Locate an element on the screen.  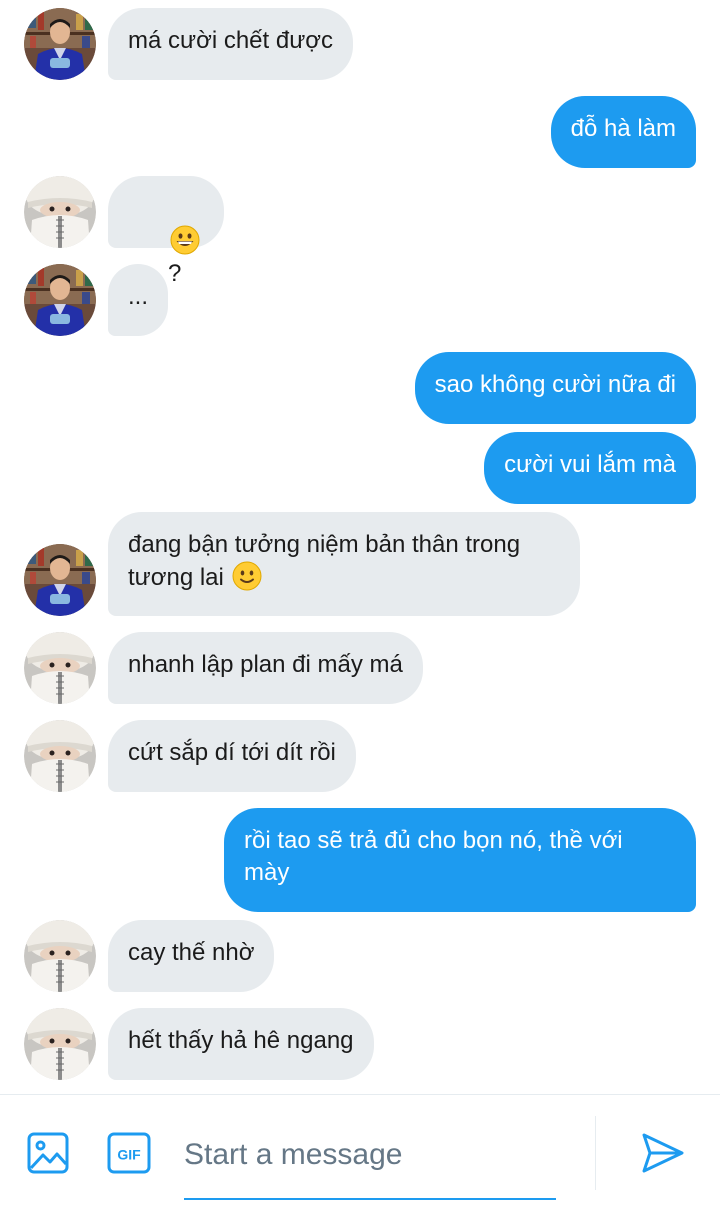
message-text: đỗ hà làm is located at coordinates (623, 128).